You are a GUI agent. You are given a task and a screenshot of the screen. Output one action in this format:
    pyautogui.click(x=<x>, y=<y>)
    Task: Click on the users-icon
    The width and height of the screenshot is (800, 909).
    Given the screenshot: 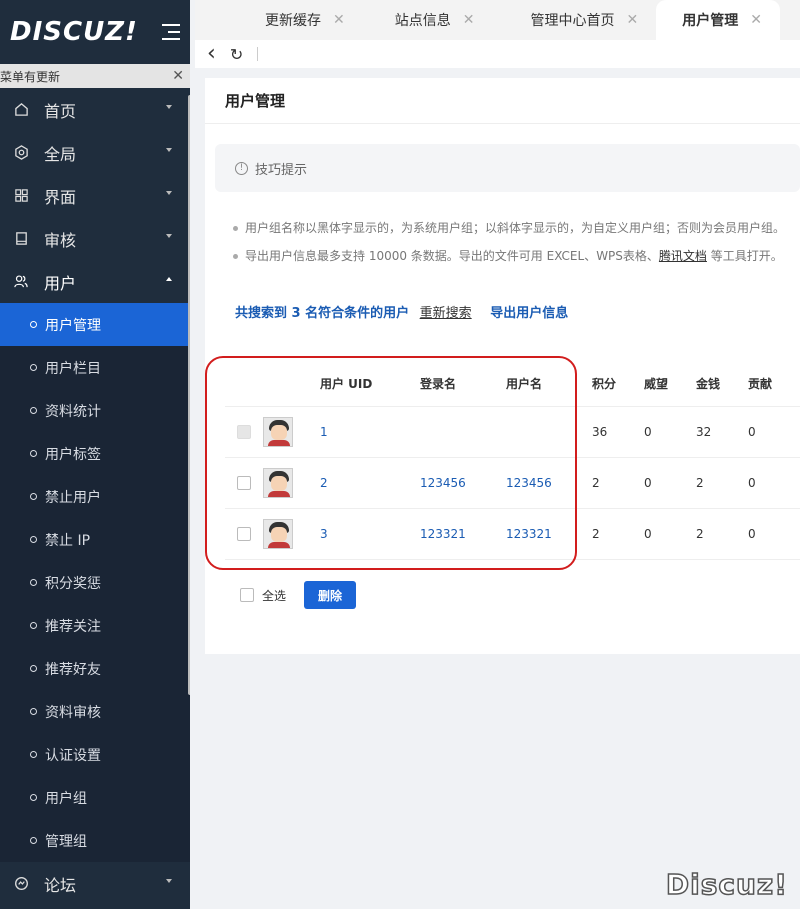 What is the action you would take?
    pyautogui.click(x=21, y=281)
    